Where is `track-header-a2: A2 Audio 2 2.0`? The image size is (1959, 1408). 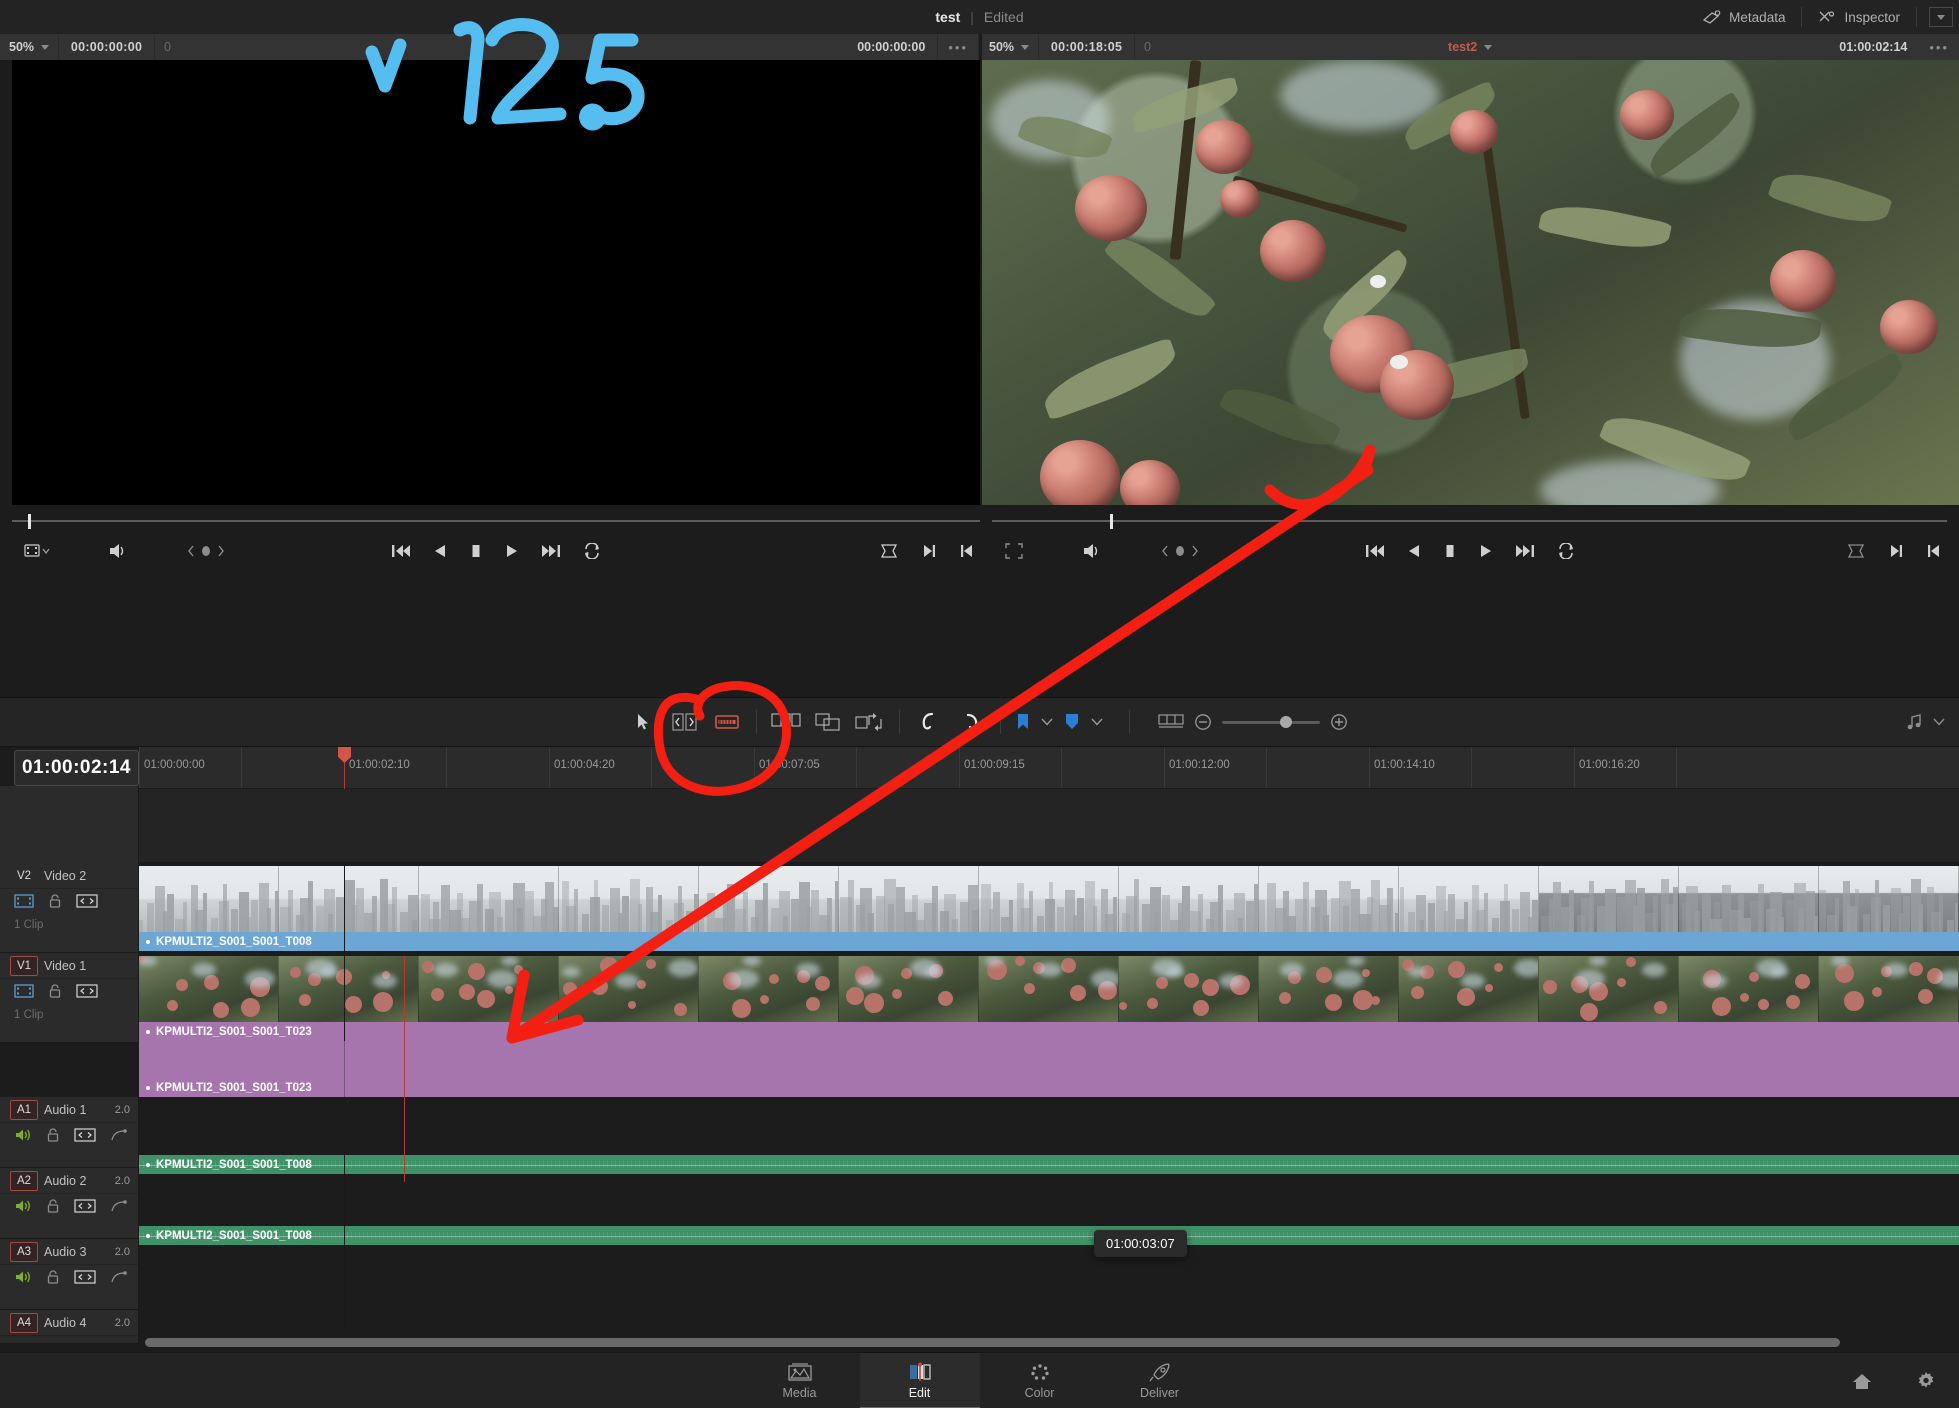
track-header-a2: A2 Audio 2 2.0 is located at coordinates (69, 1203).